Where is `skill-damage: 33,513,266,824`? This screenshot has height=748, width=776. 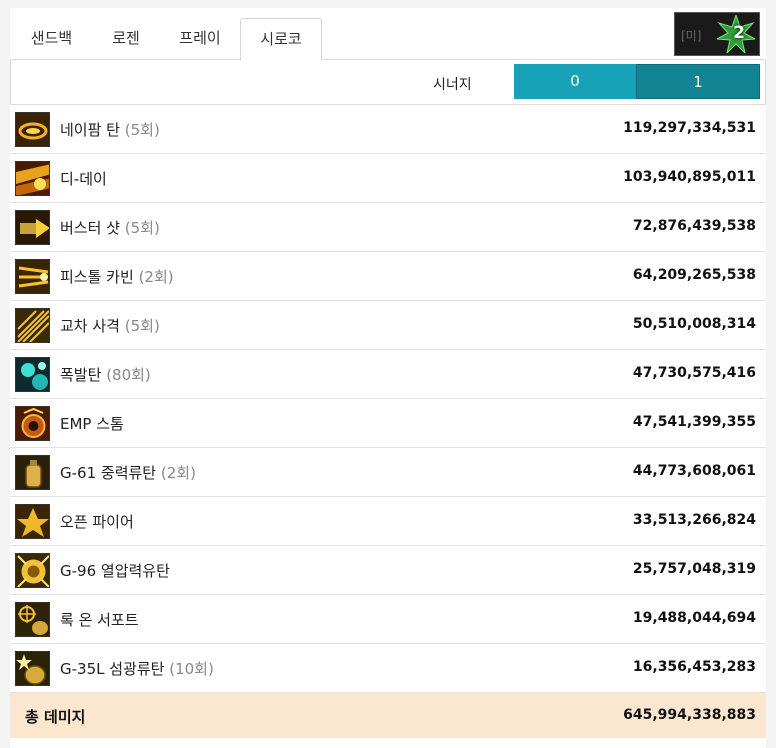
skill-damage: 33,513,266,824 is located at coordinates (694, 520).